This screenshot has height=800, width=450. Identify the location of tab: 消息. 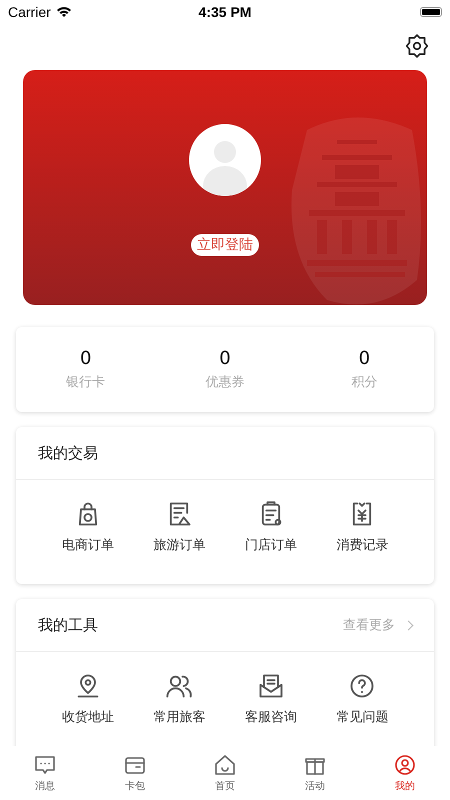
(45, 773).